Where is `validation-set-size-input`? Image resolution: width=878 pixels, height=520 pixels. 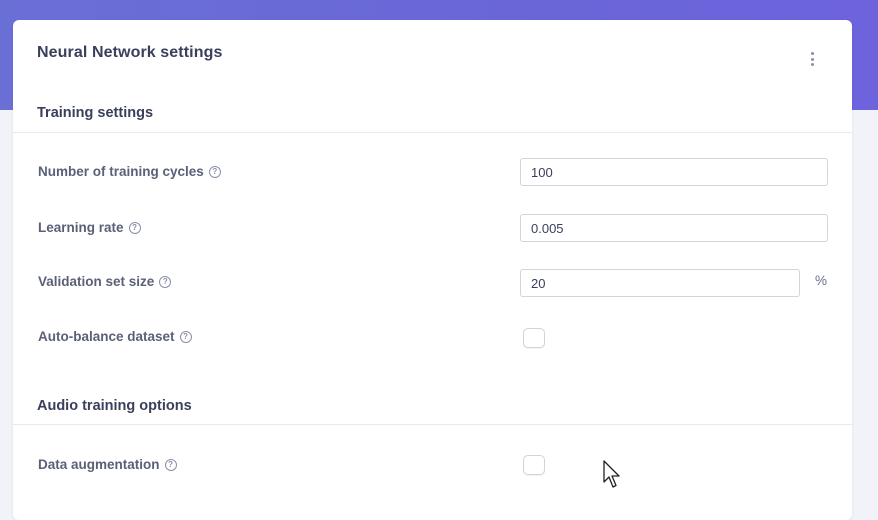
validation-set-size-input is located at coordinates (660, 283).